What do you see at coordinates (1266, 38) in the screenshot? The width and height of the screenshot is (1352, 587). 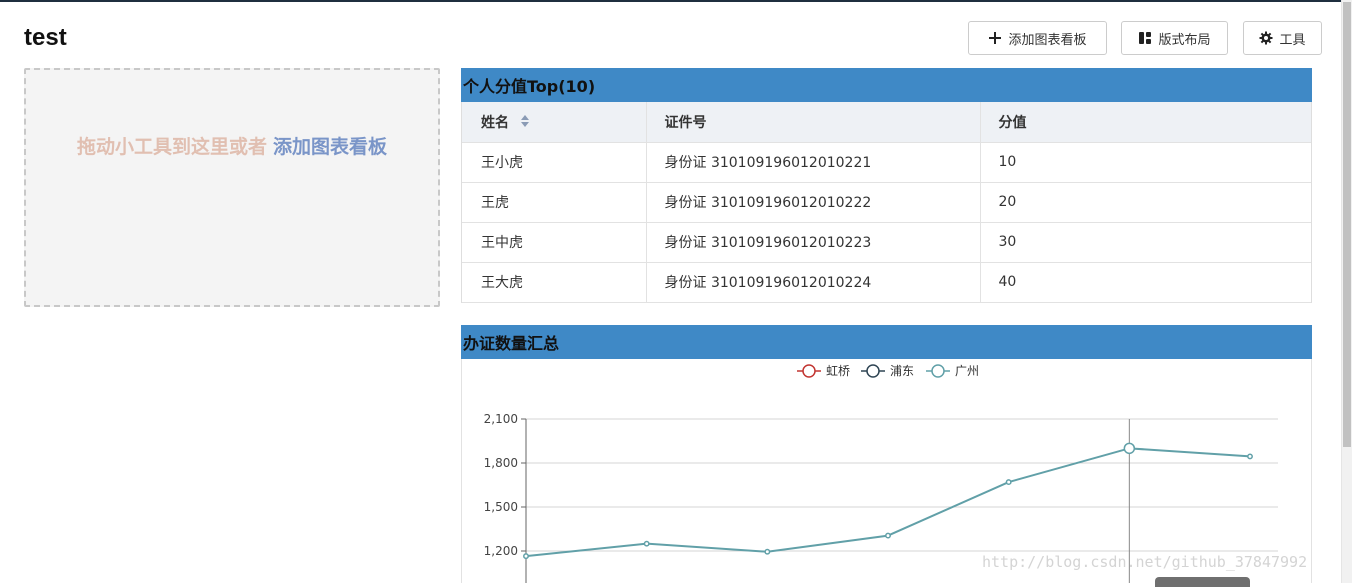 I see `gear-icon` at bounding box center [1266, 38].